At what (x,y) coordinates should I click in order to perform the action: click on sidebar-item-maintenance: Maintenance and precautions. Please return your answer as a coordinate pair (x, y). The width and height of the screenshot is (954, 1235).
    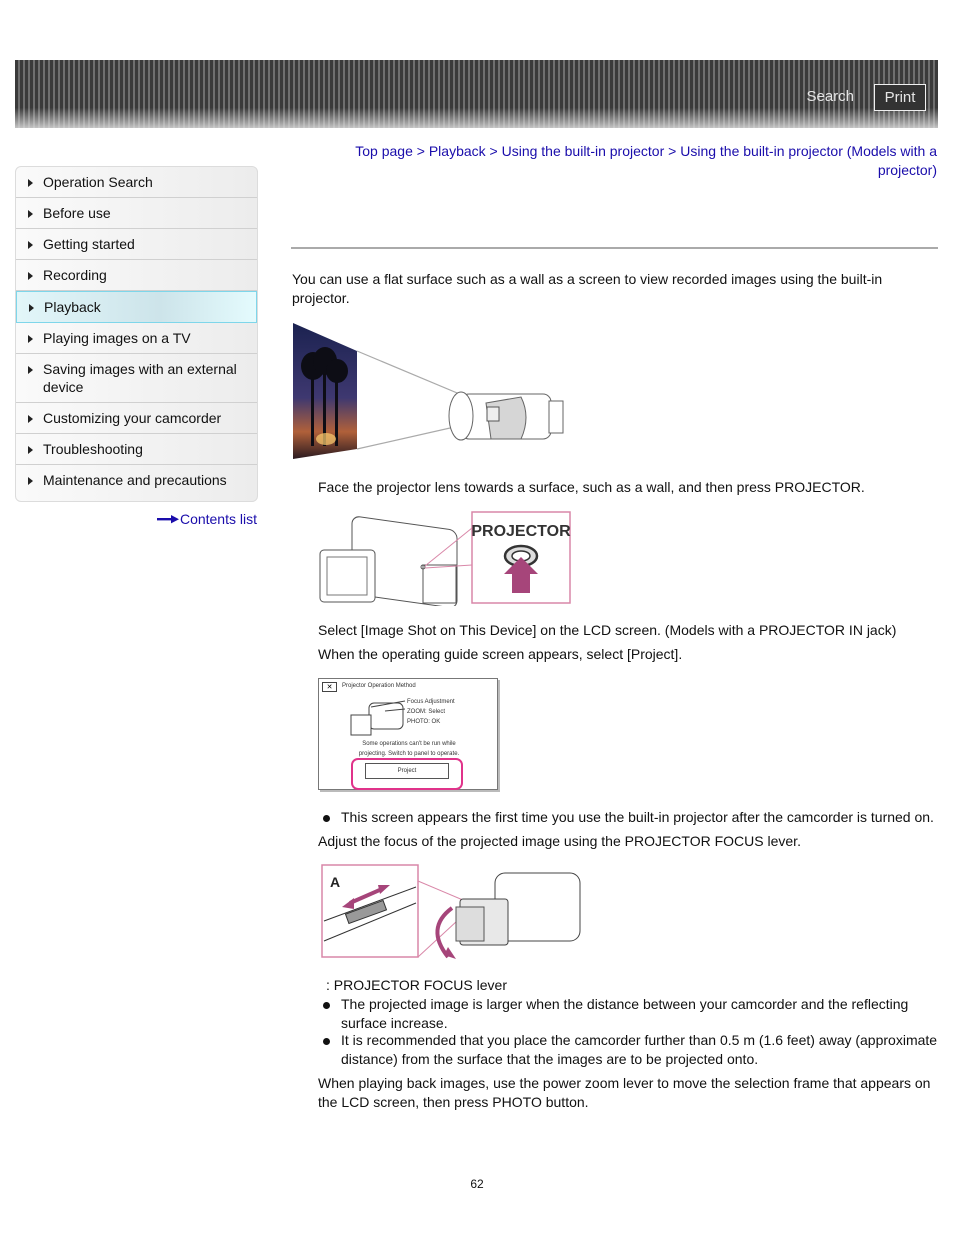
    Looking at the image, I should click on (136, 483).